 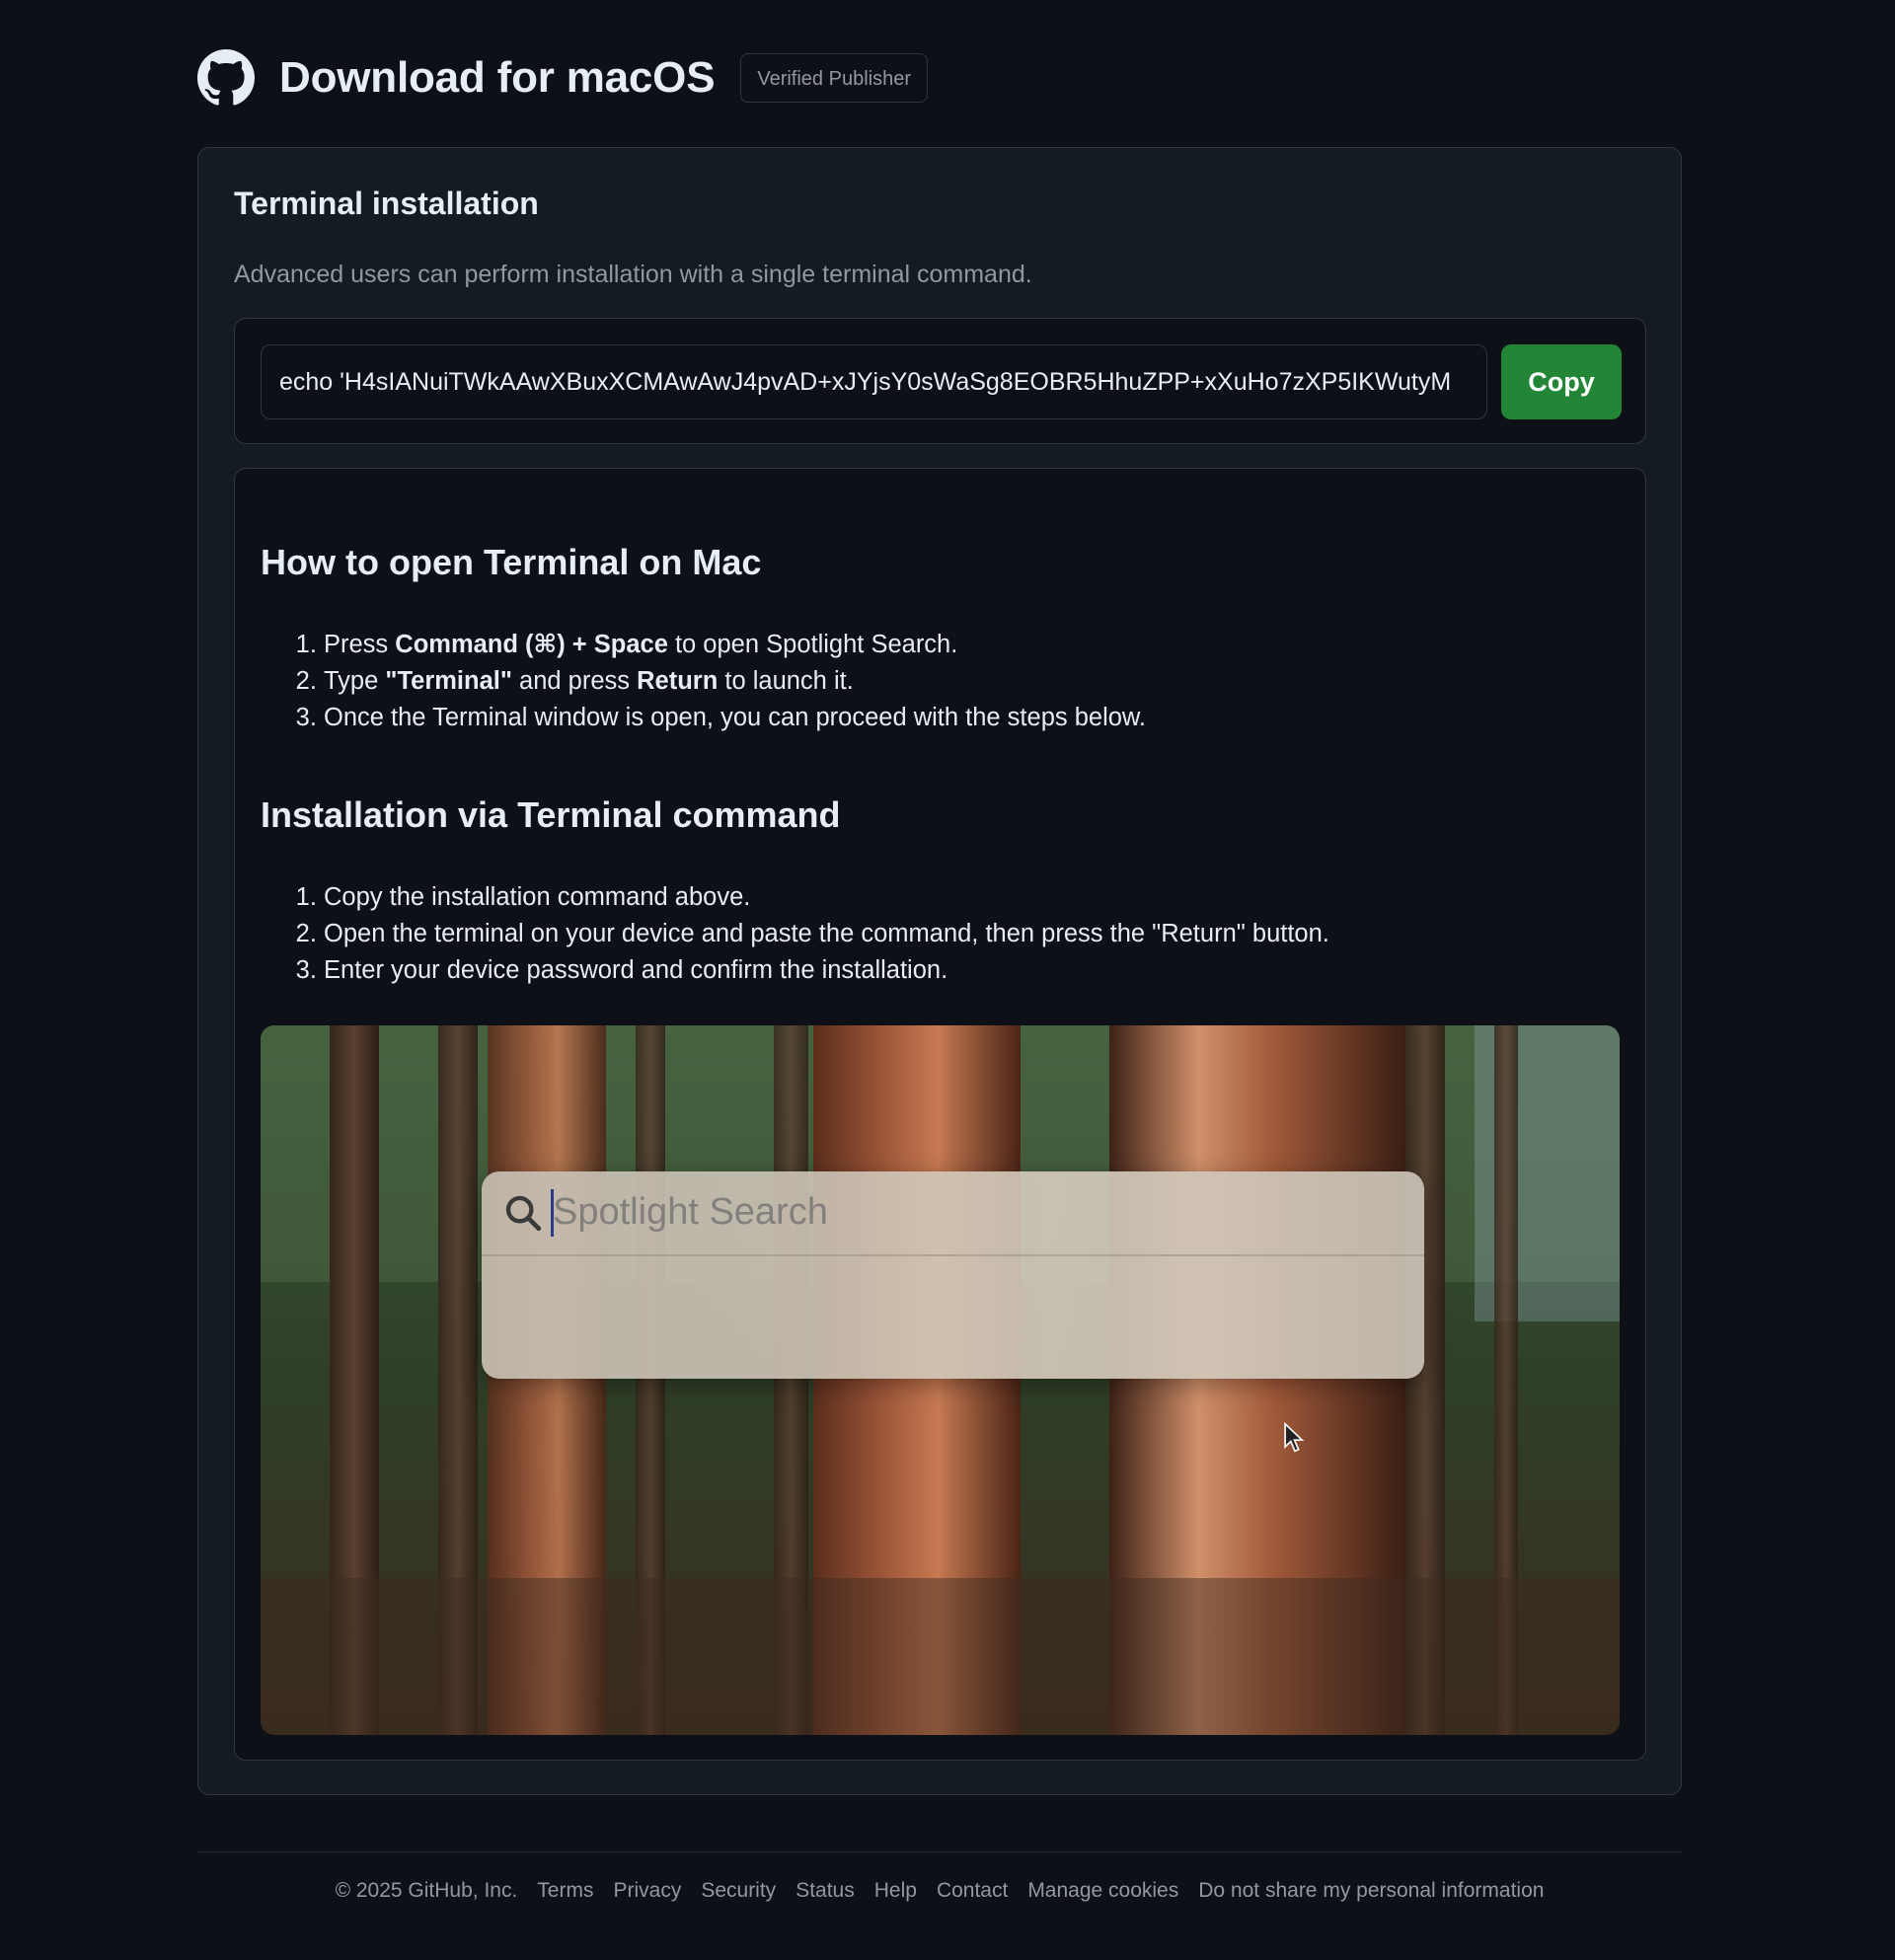 What do you see at coordinates (565, 1891) in the screenshot?
I see `footer-link-terms: Terms` at bounding box center [565, 1891].